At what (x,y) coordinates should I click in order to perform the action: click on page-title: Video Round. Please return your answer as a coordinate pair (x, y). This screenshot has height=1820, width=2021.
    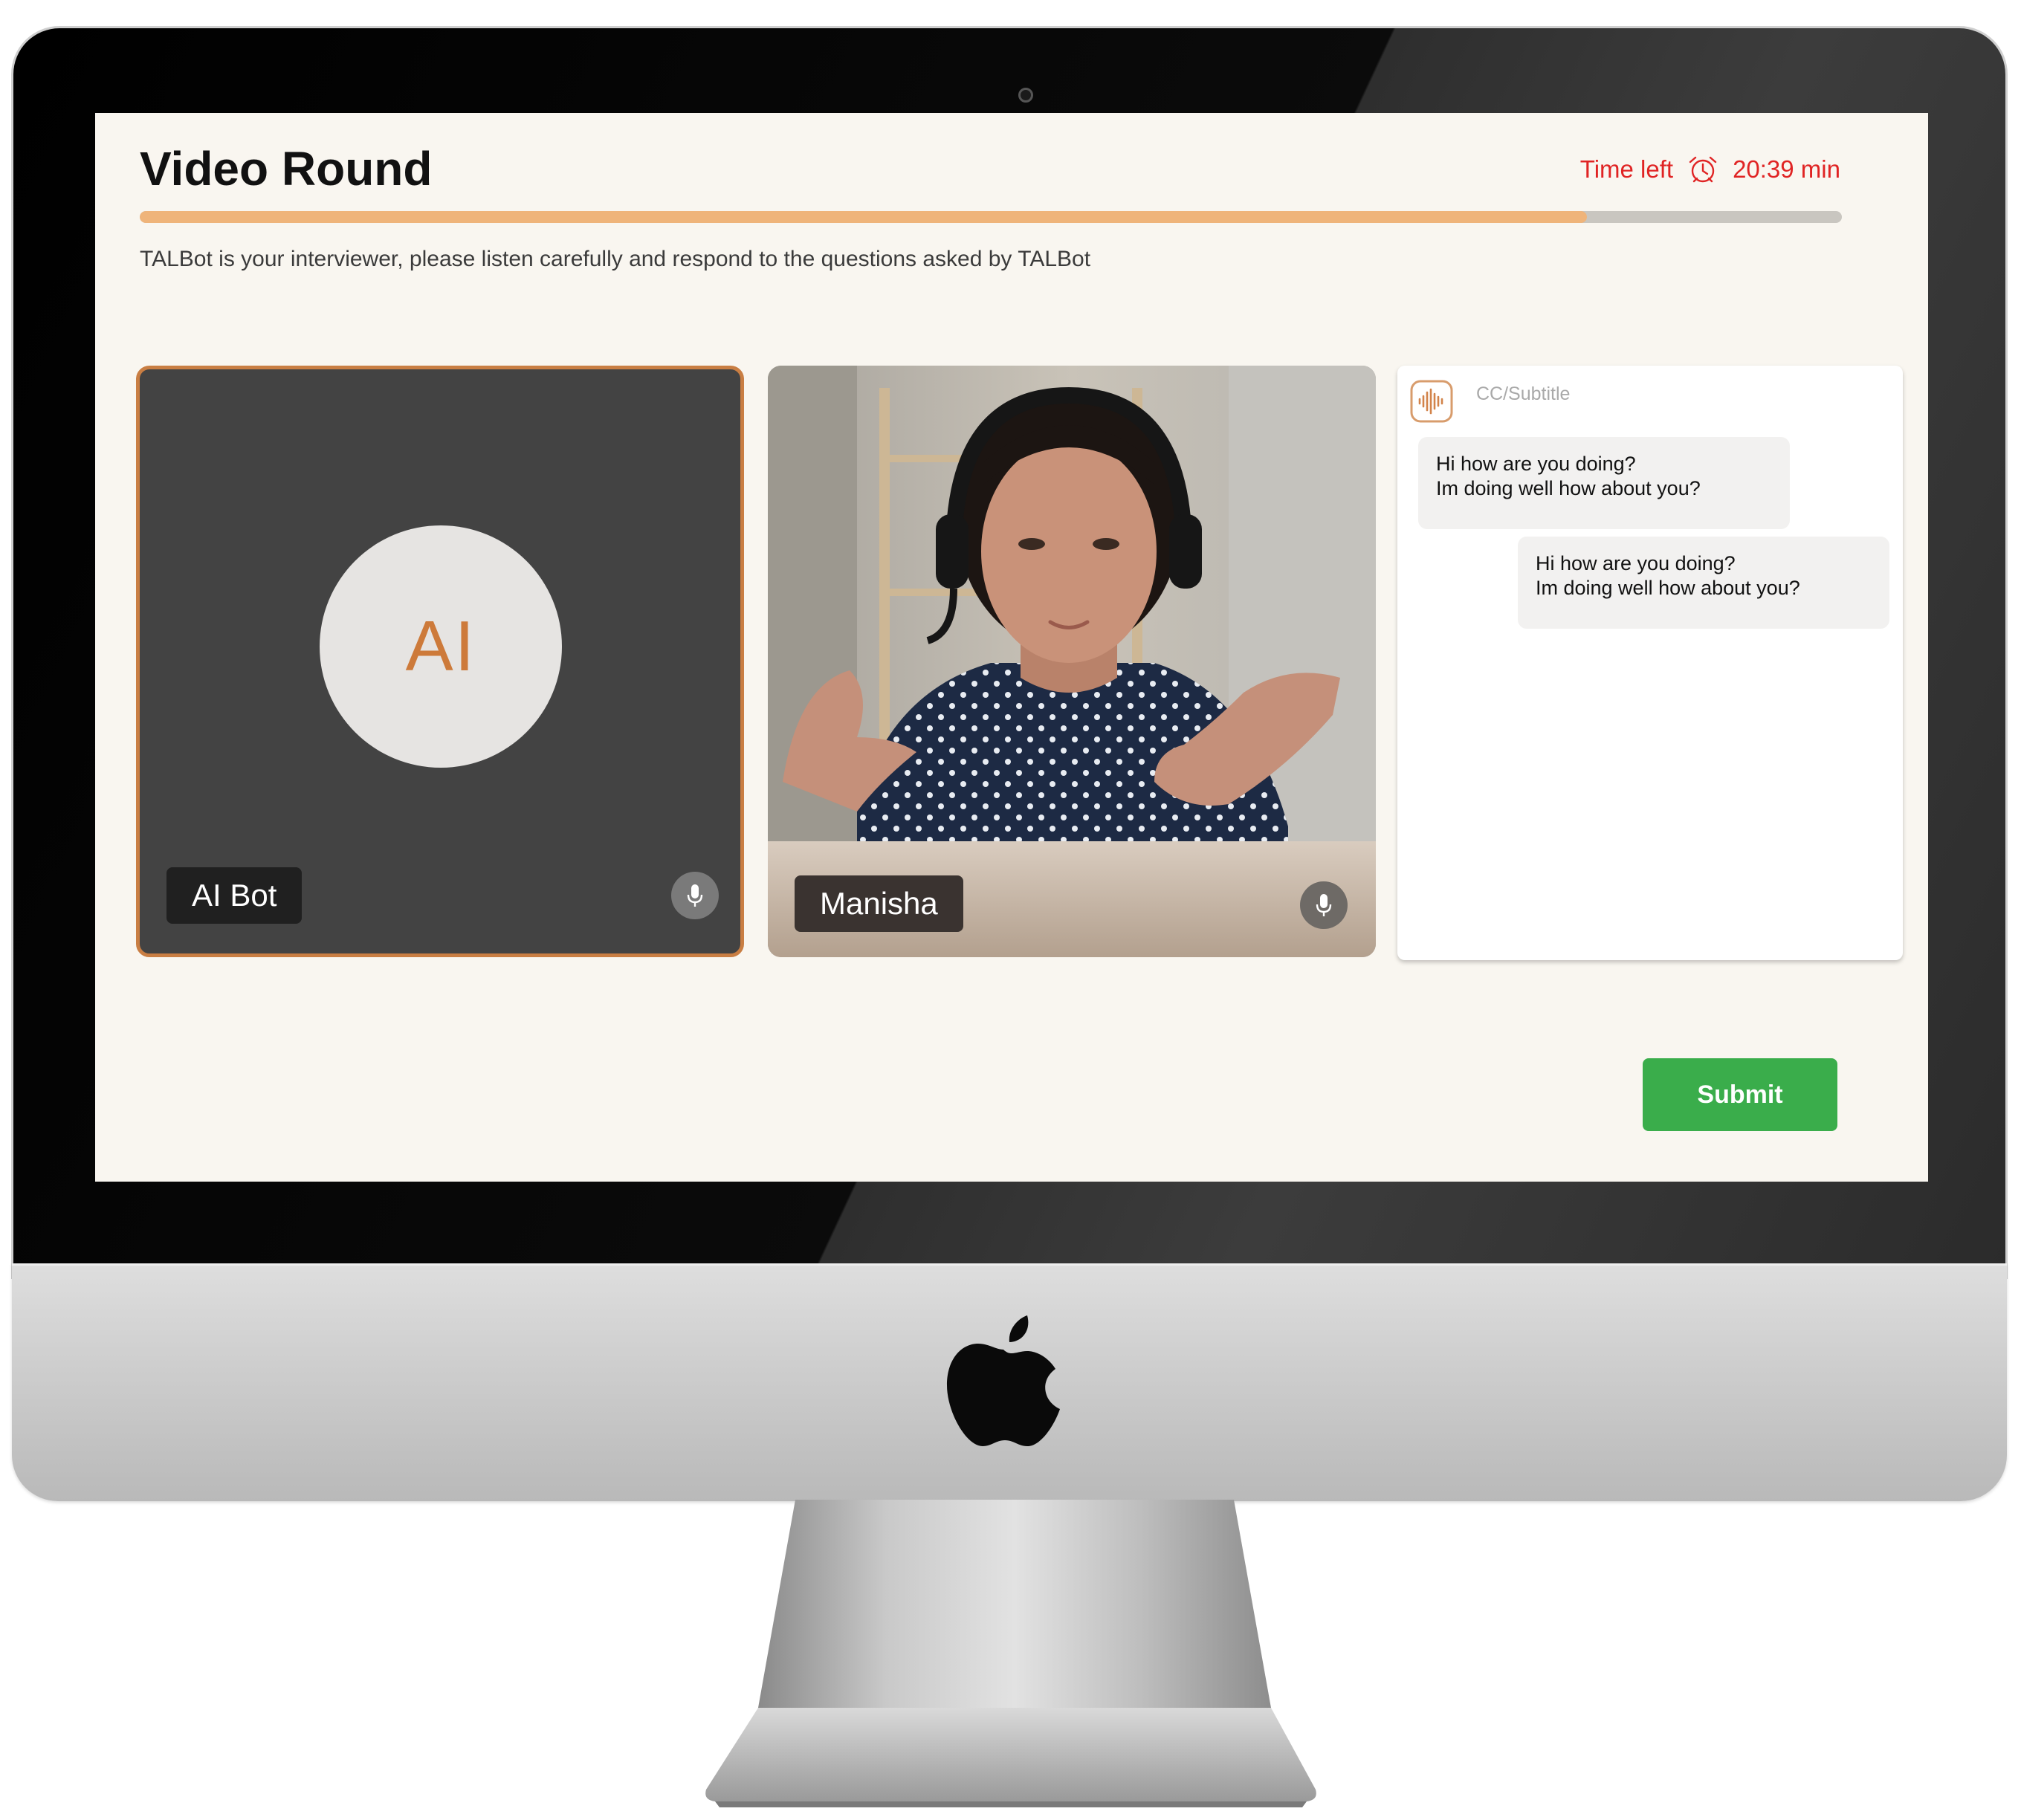
    Looking at the image, I should click on (286, 168).